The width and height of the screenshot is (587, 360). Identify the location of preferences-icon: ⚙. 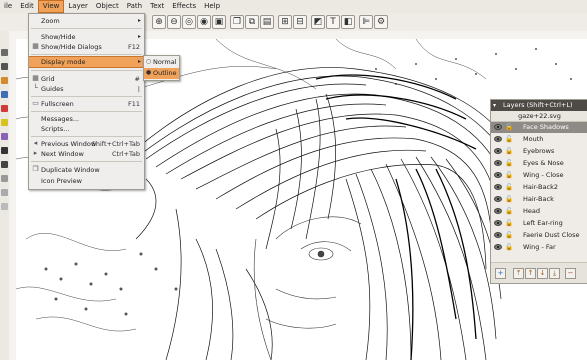
(381, 22).